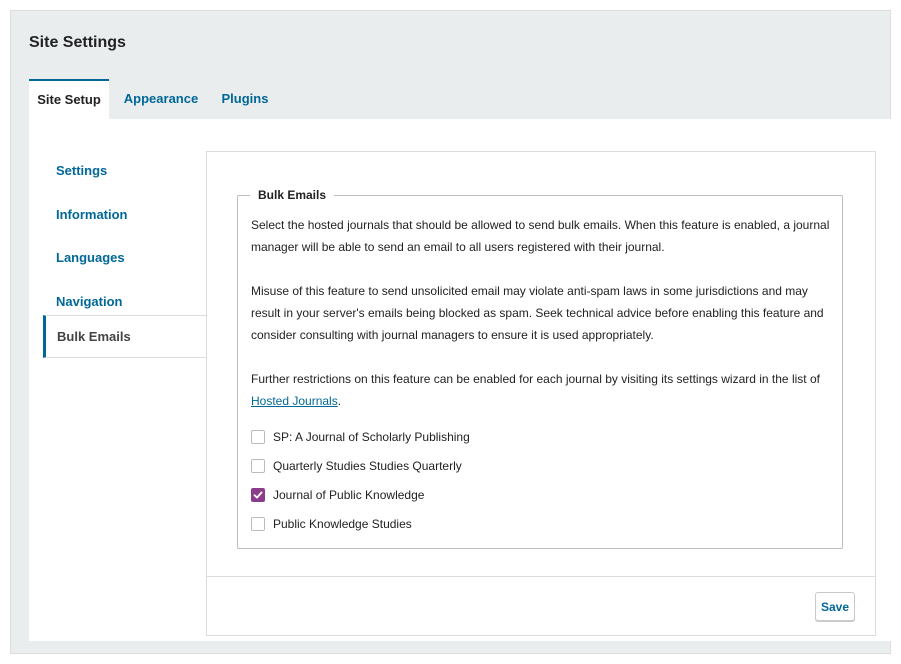 The image size is (901, 664). I want to click on sidebar-item-languages: Languages, so click(124, 258).